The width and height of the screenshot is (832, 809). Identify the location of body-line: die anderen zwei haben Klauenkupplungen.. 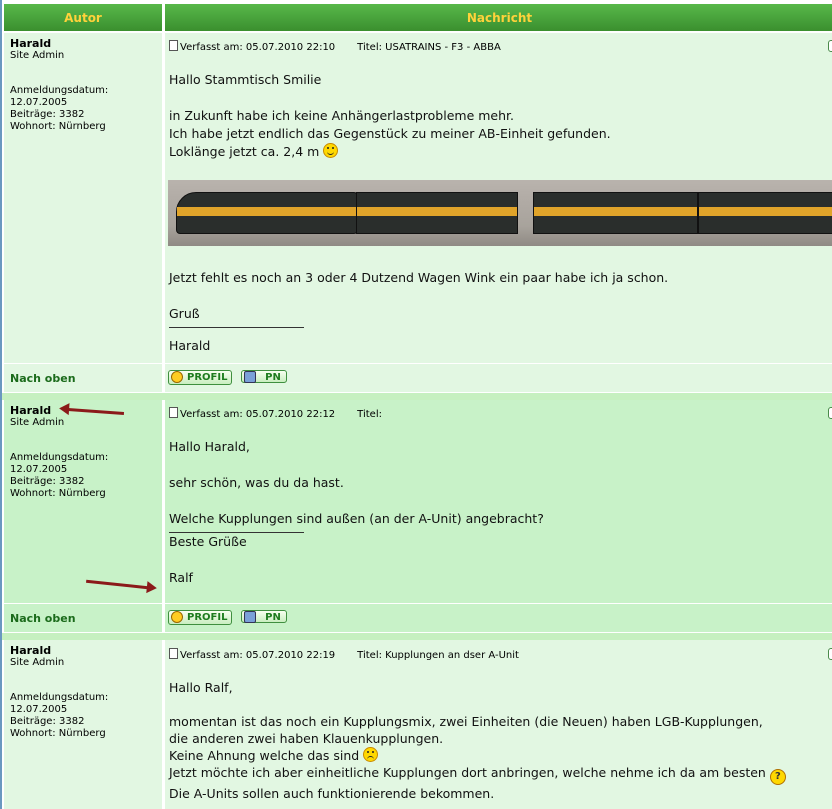
(306, 738).